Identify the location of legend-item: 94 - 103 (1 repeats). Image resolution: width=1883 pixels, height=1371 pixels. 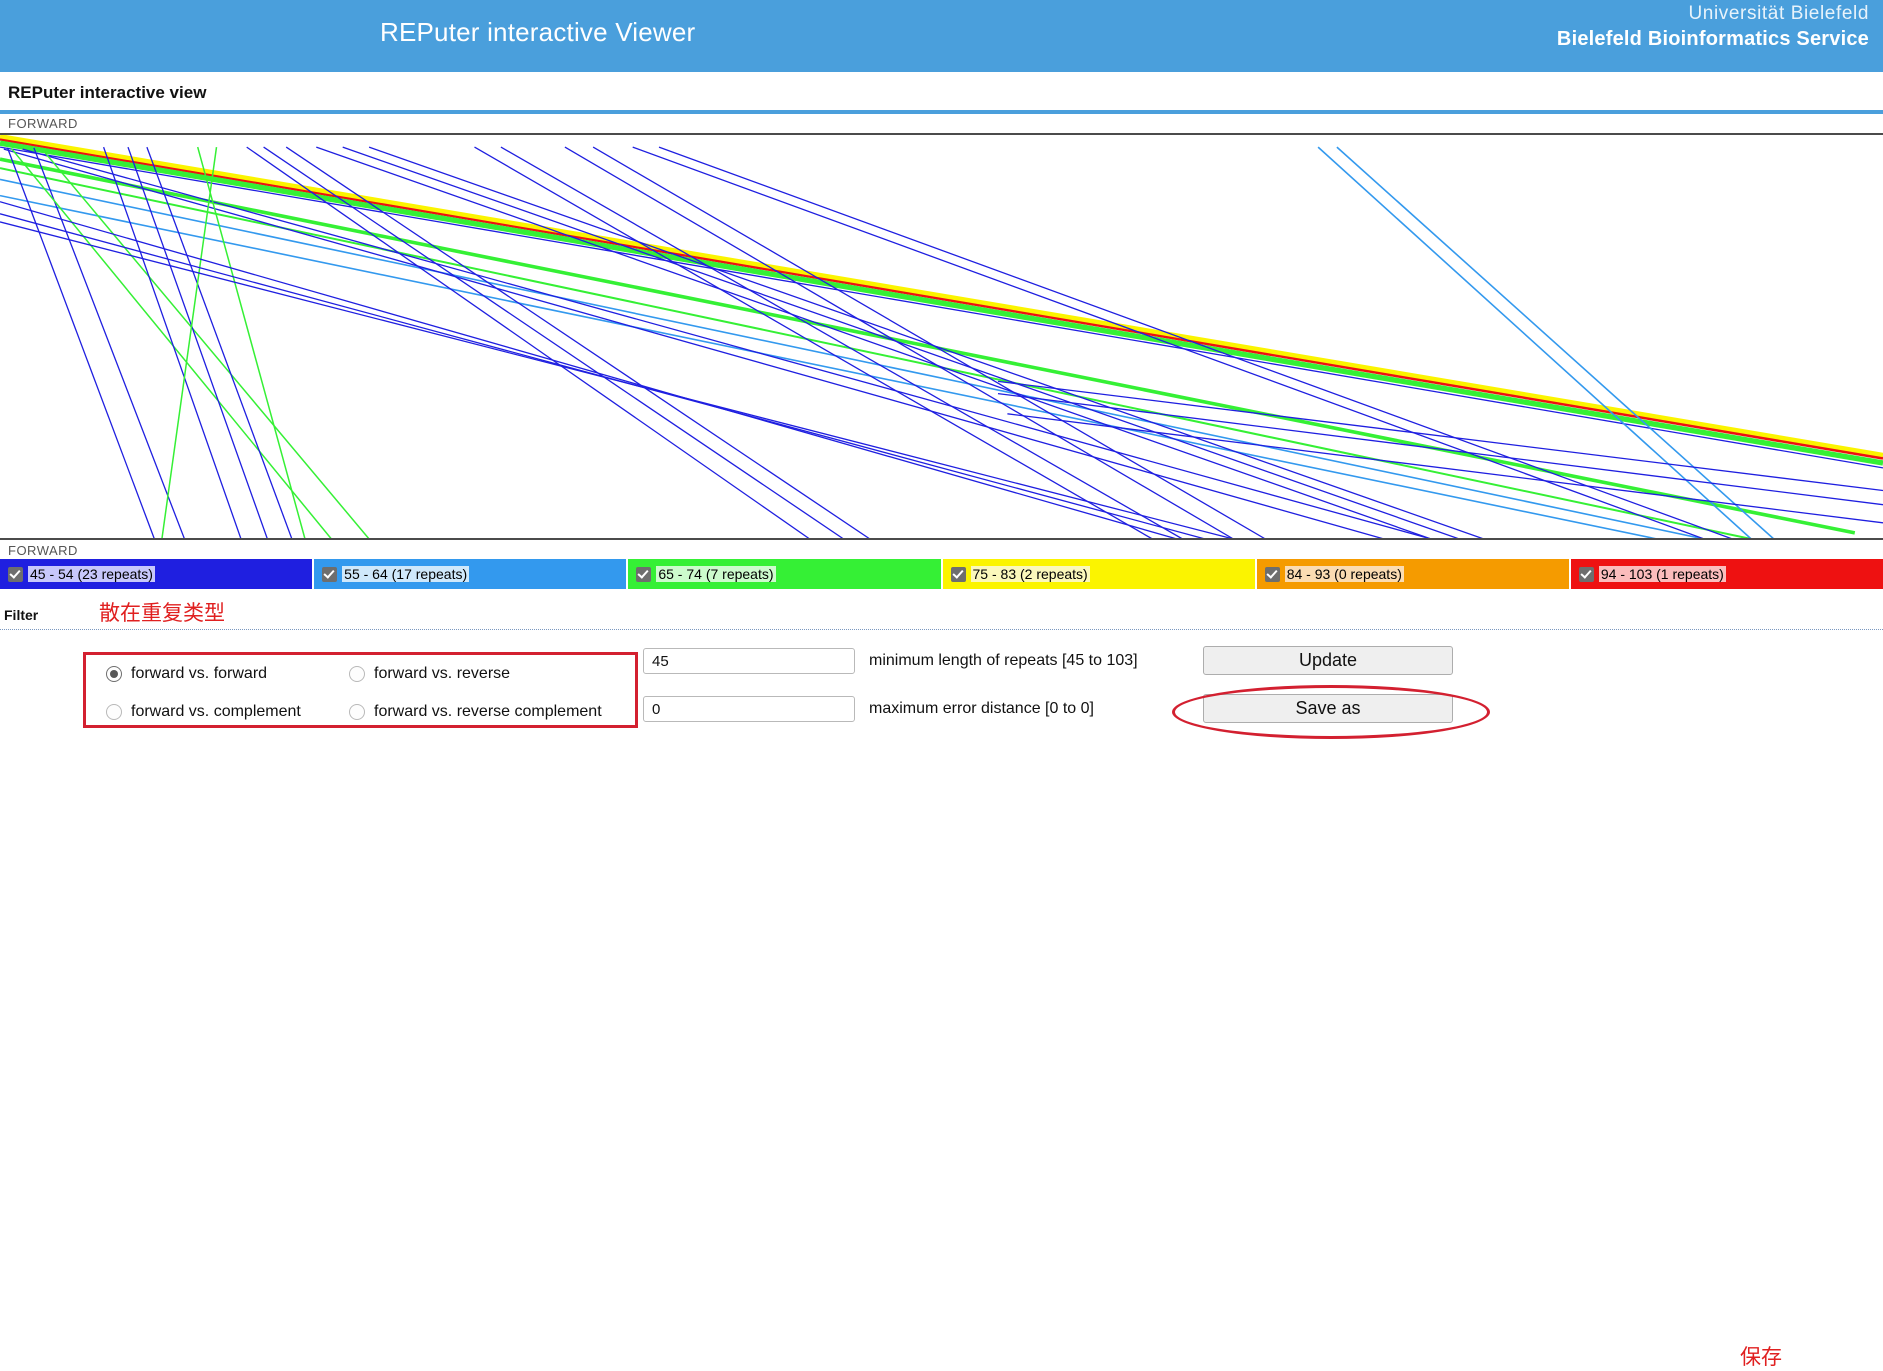
(1726, 574).